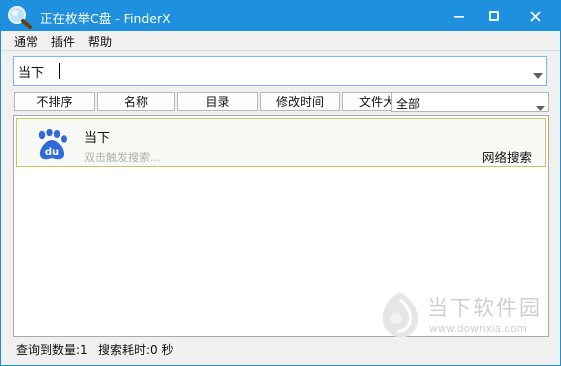  I want to click on close-button, so click(535, 16).